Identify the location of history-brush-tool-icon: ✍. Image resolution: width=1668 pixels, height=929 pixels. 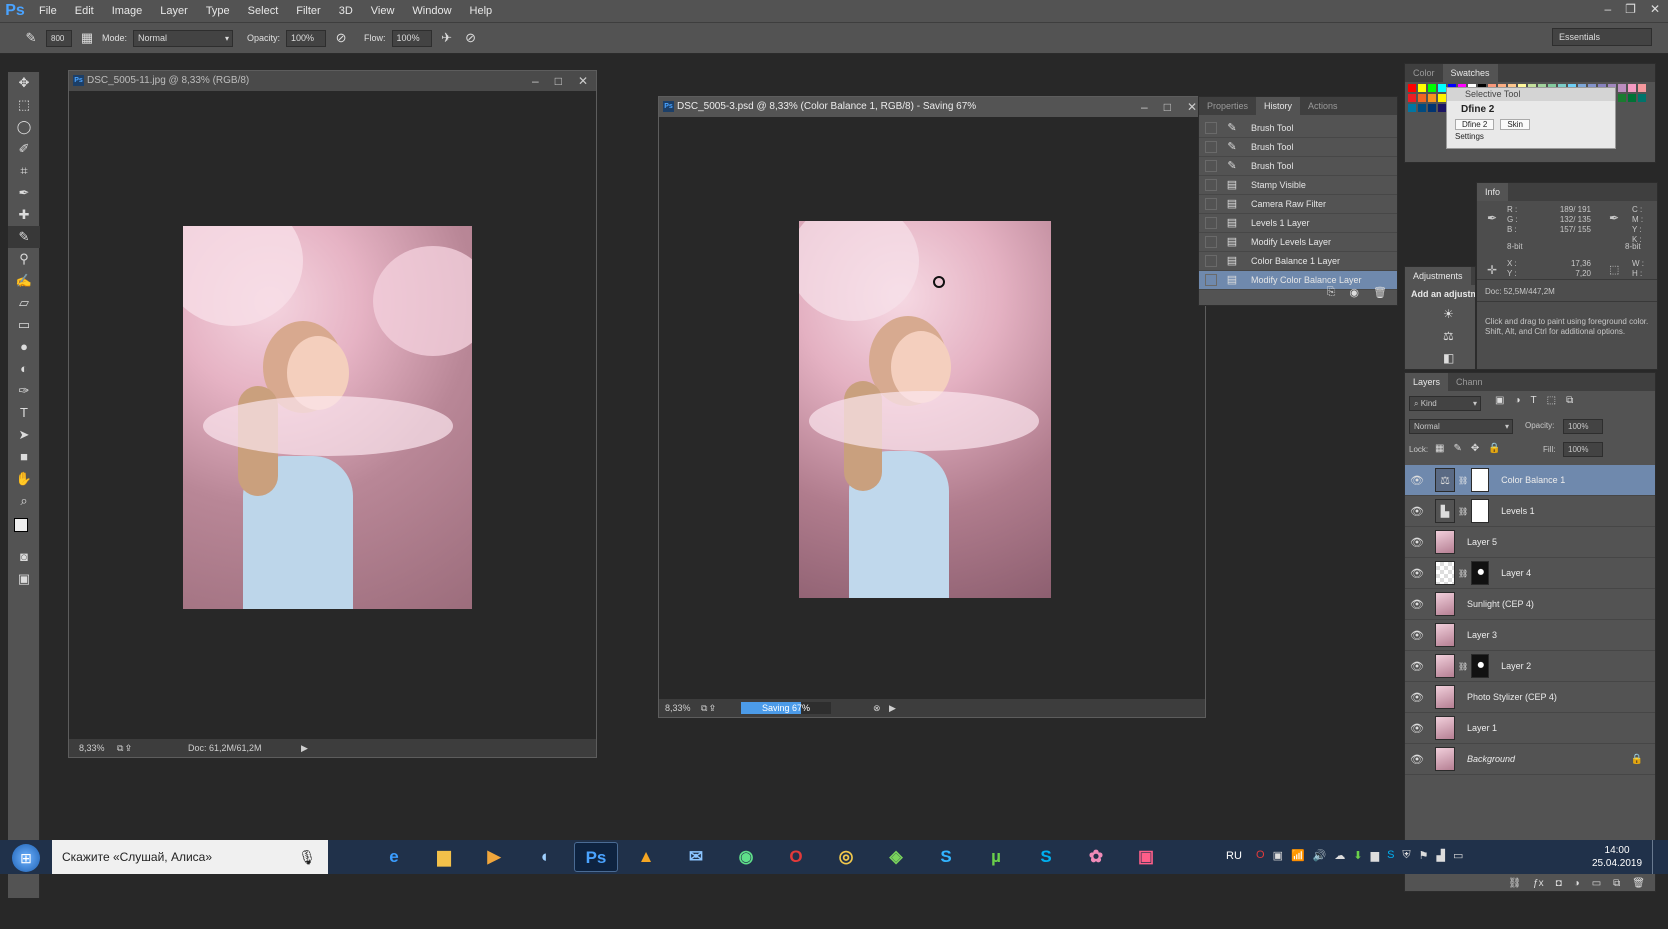
(24, 281).